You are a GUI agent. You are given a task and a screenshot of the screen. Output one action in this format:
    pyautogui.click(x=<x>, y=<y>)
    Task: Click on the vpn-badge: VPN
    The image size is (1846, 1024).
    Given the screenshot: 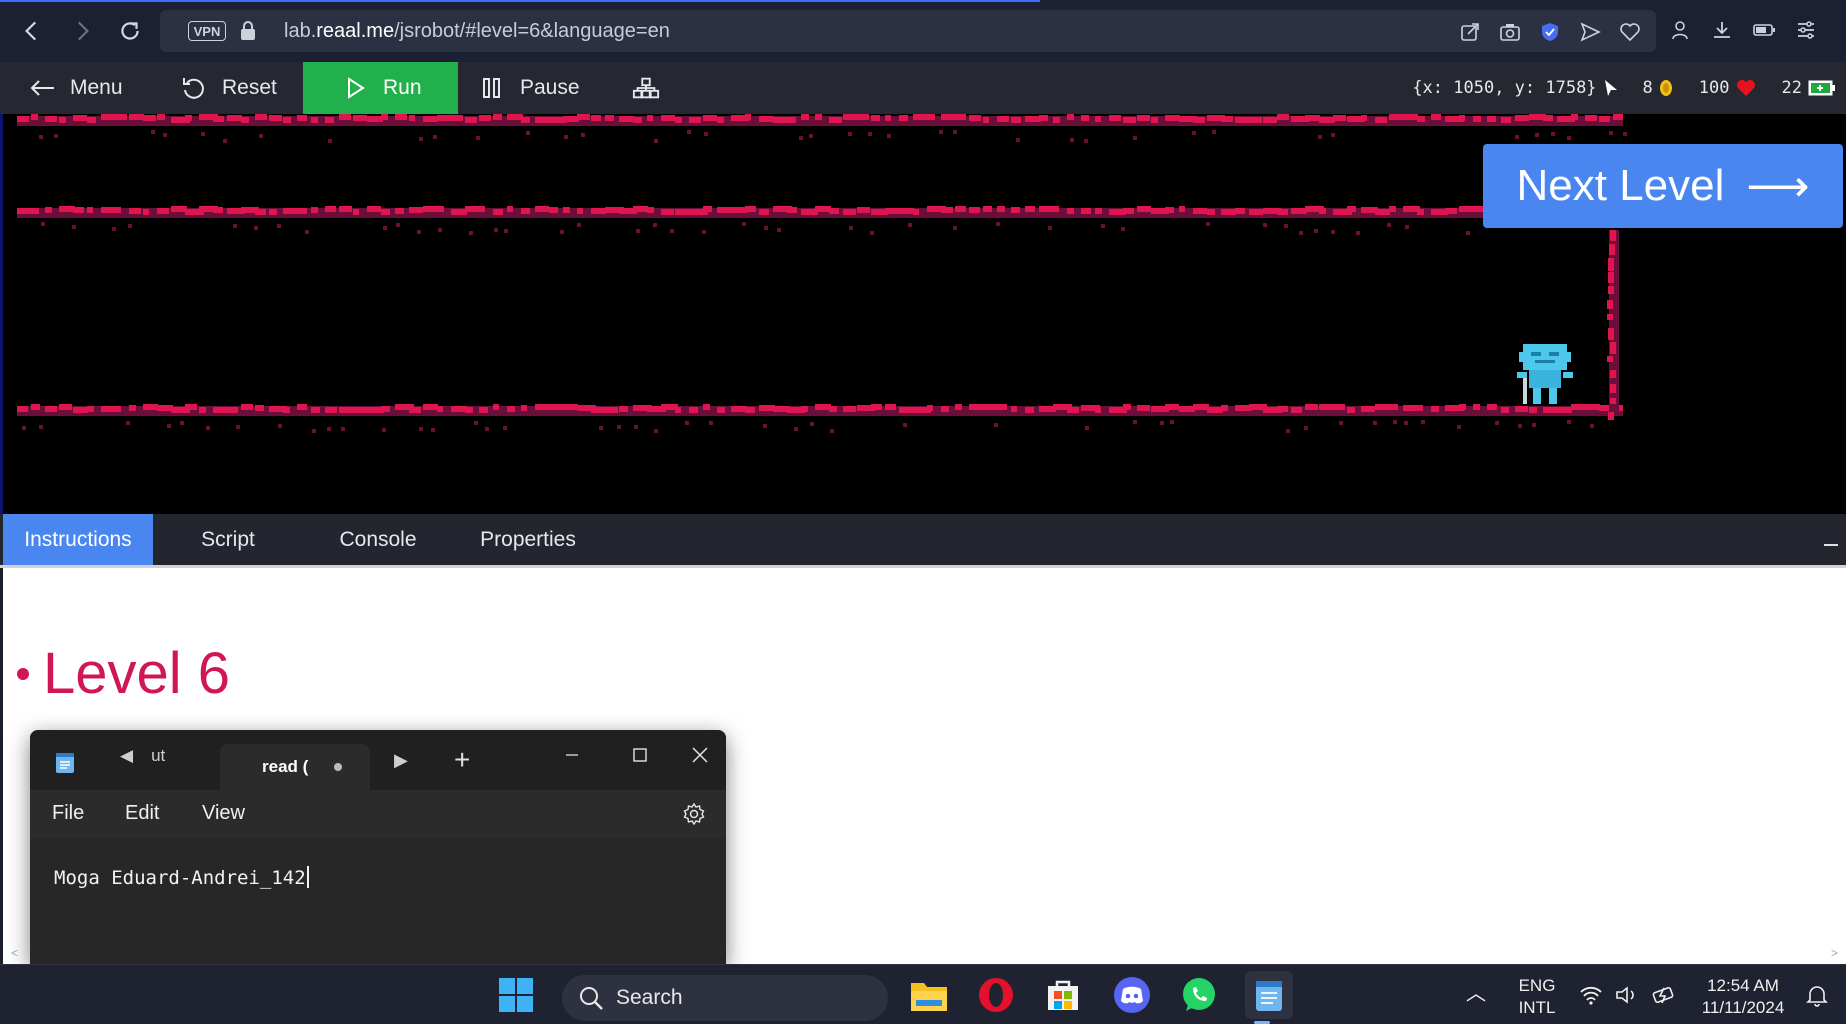 What is the action you would take?
    pyautogui.click(x=207, y=31)
    